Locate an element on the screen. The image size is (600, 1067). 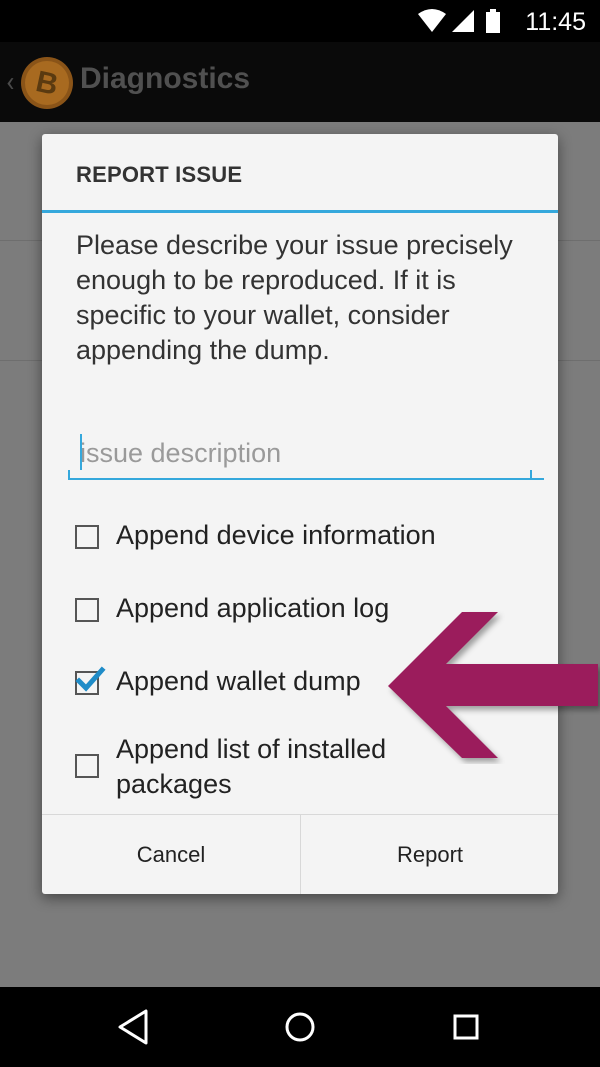
up-caret-icon: ‹ is located at coordinates (10, 82).